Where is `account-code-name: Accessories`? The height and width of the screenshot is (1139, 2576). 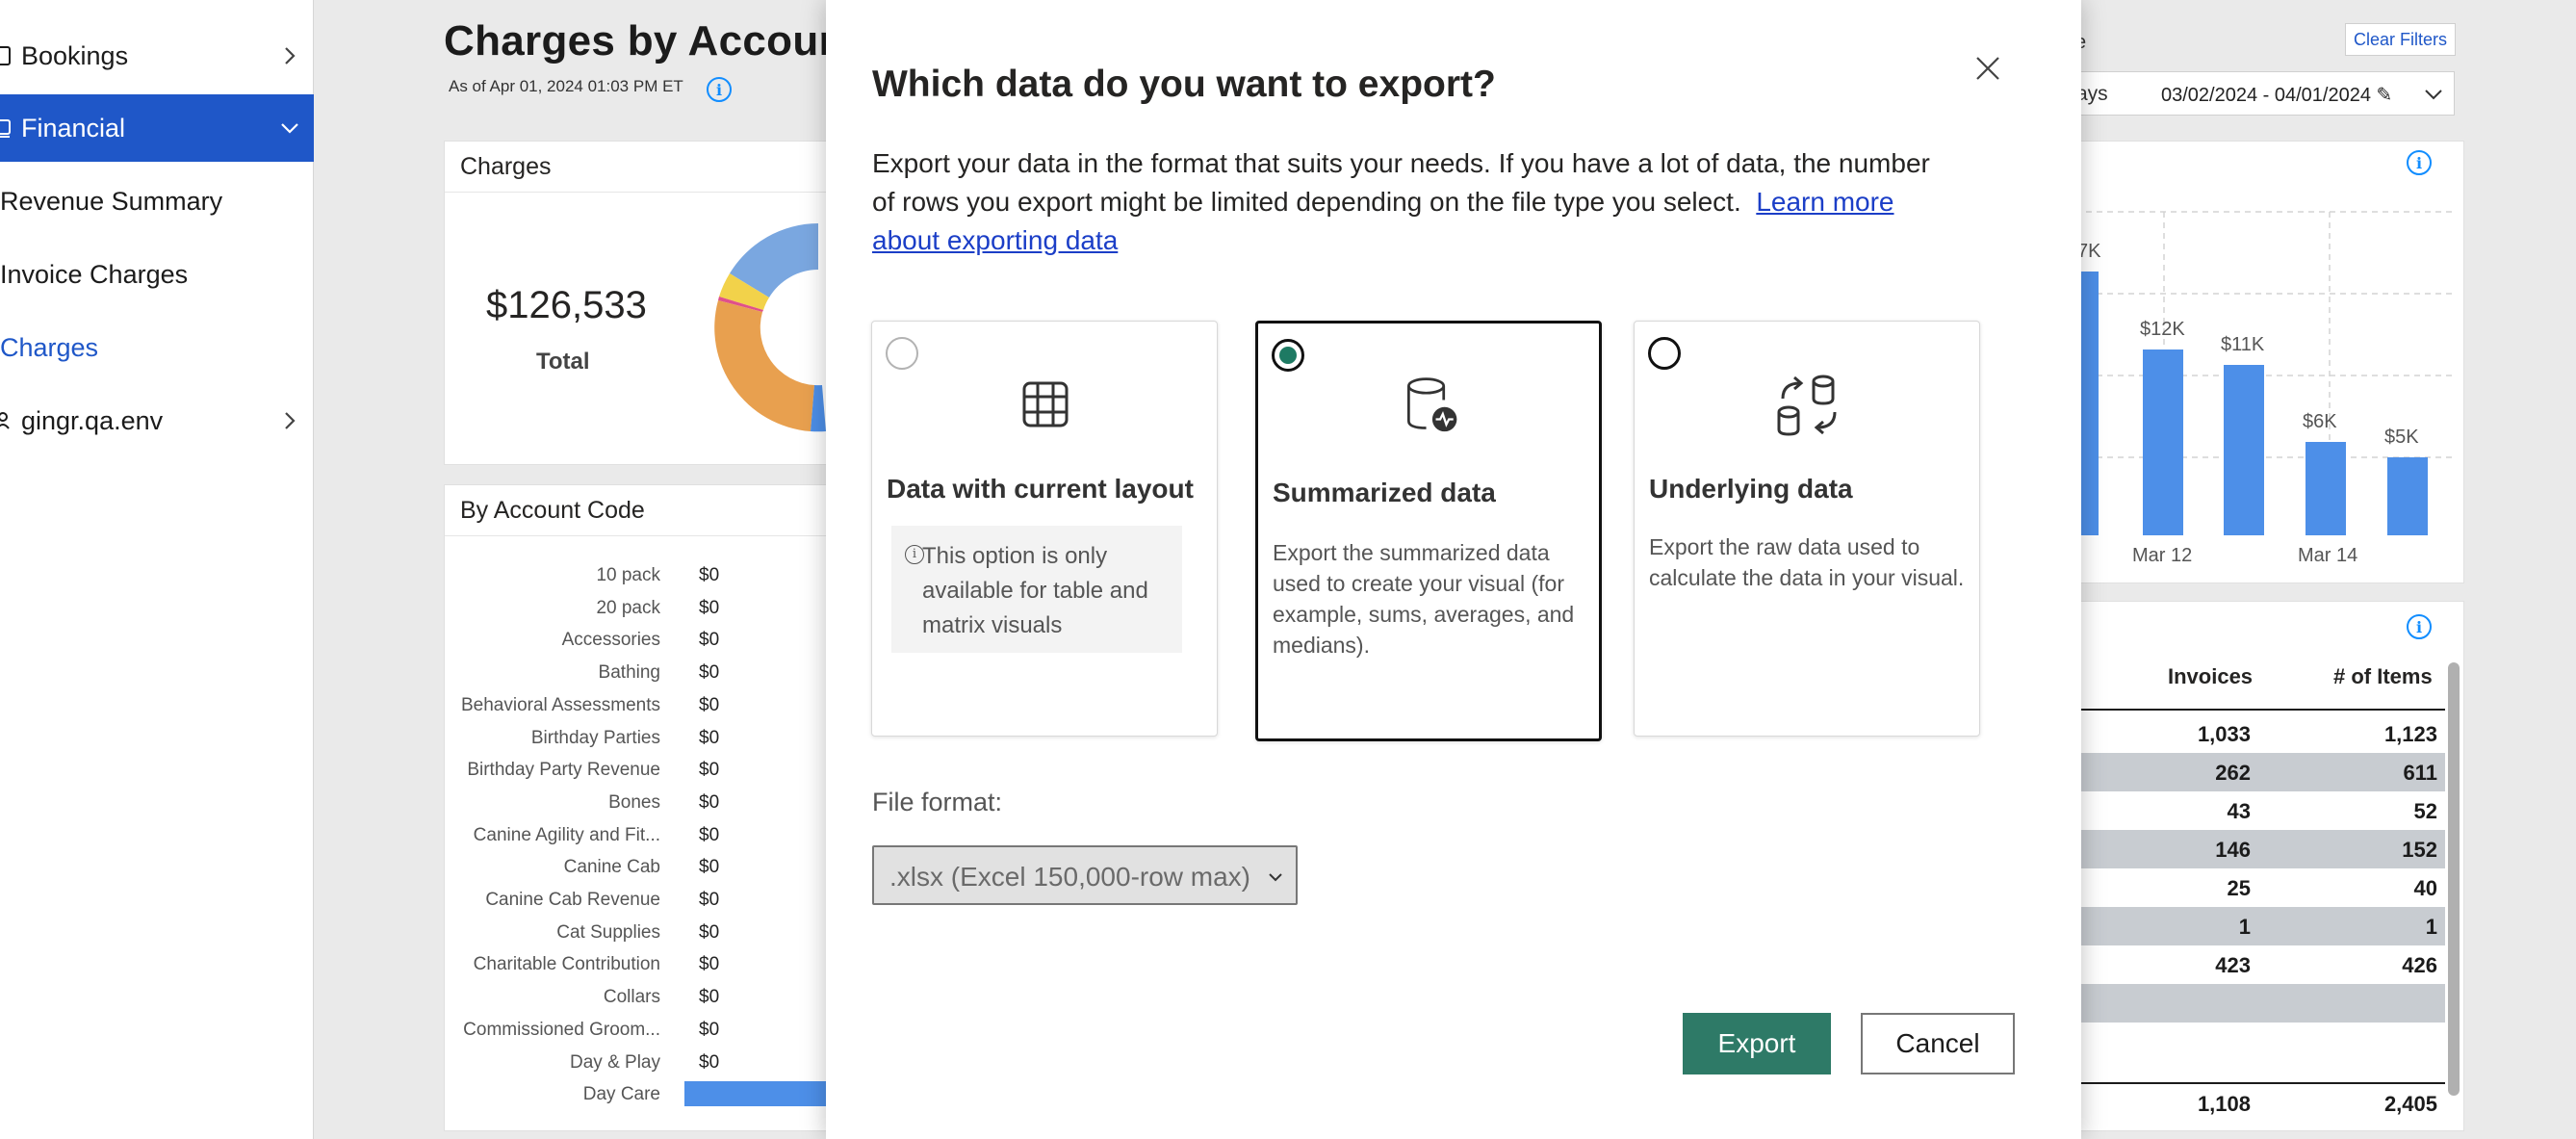
account-code-name: Accessories is located at coordinates (611, 640).